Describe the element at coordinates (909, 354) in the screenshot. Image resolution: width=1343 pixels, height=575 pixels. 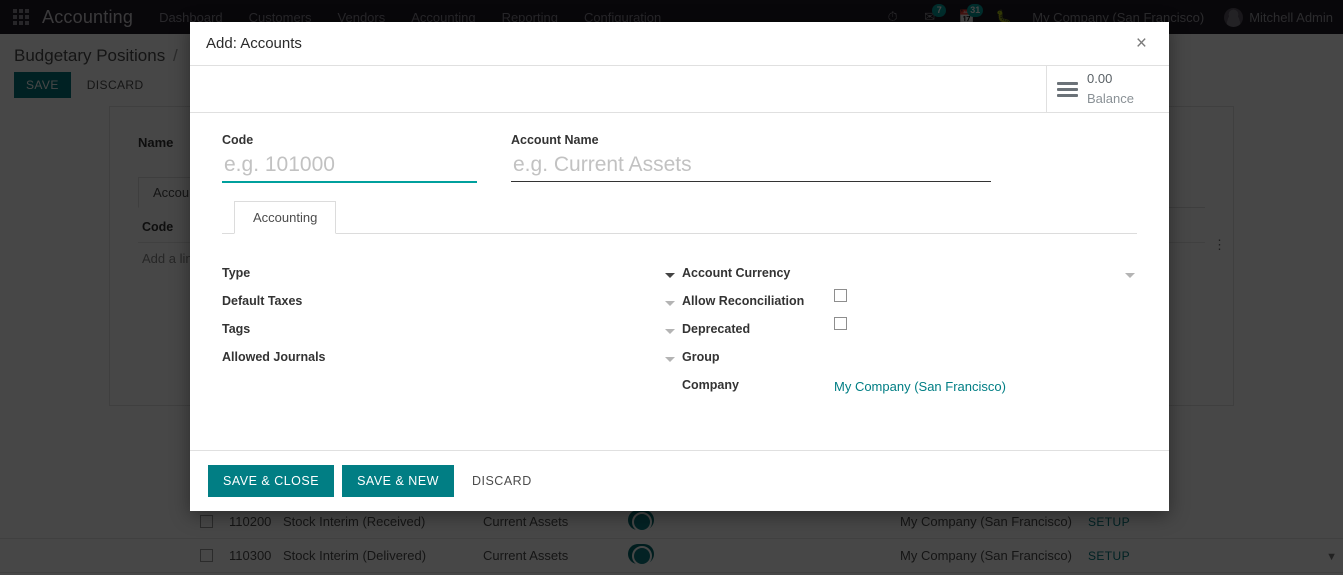
I see `field-group: Group` at that location.